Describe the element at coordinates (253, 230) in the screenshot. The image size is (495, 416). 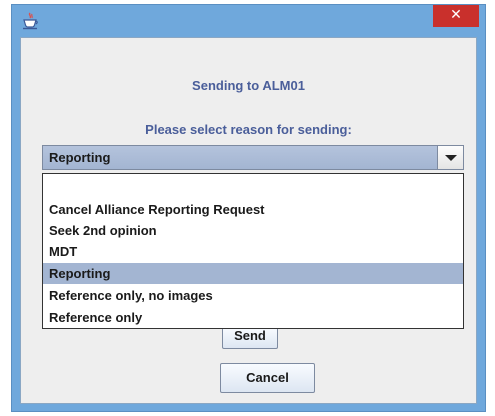
I see `option-seek-2nd-opinion: Seek 2nd opinion` at that location.